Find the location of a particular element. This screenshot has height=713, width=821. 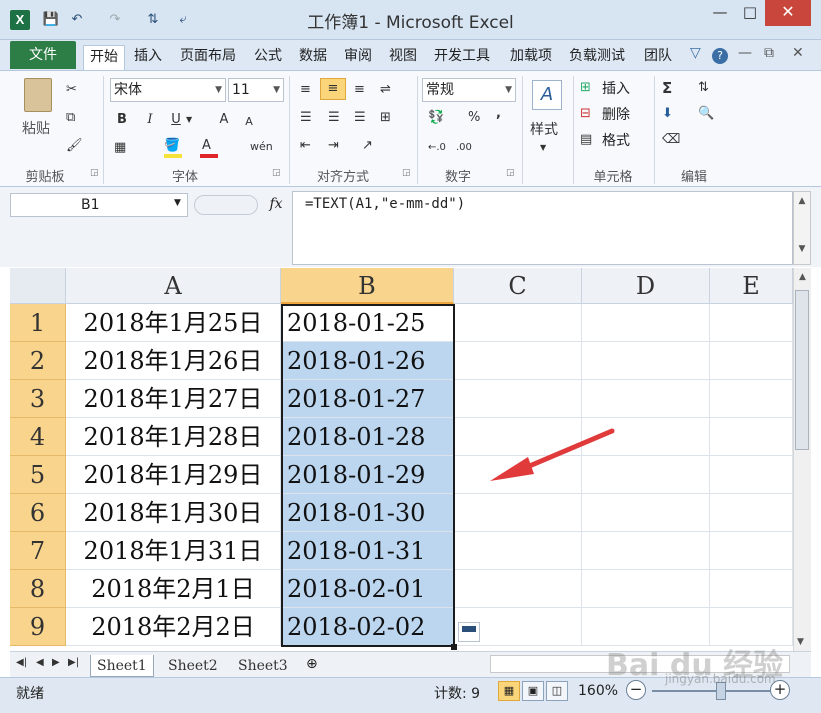

save-icon: 💾 is located at coordinates (51, 20).